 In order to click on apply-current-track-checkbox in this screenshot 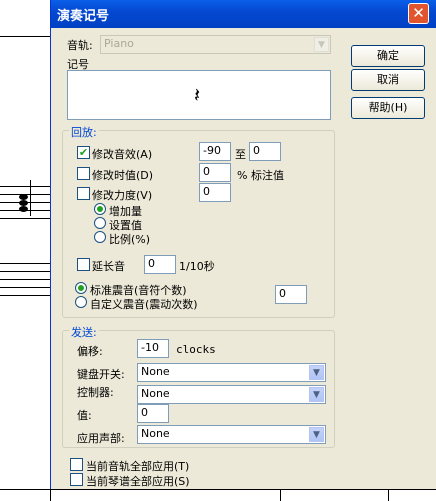, I will do `click(76, 464)`.